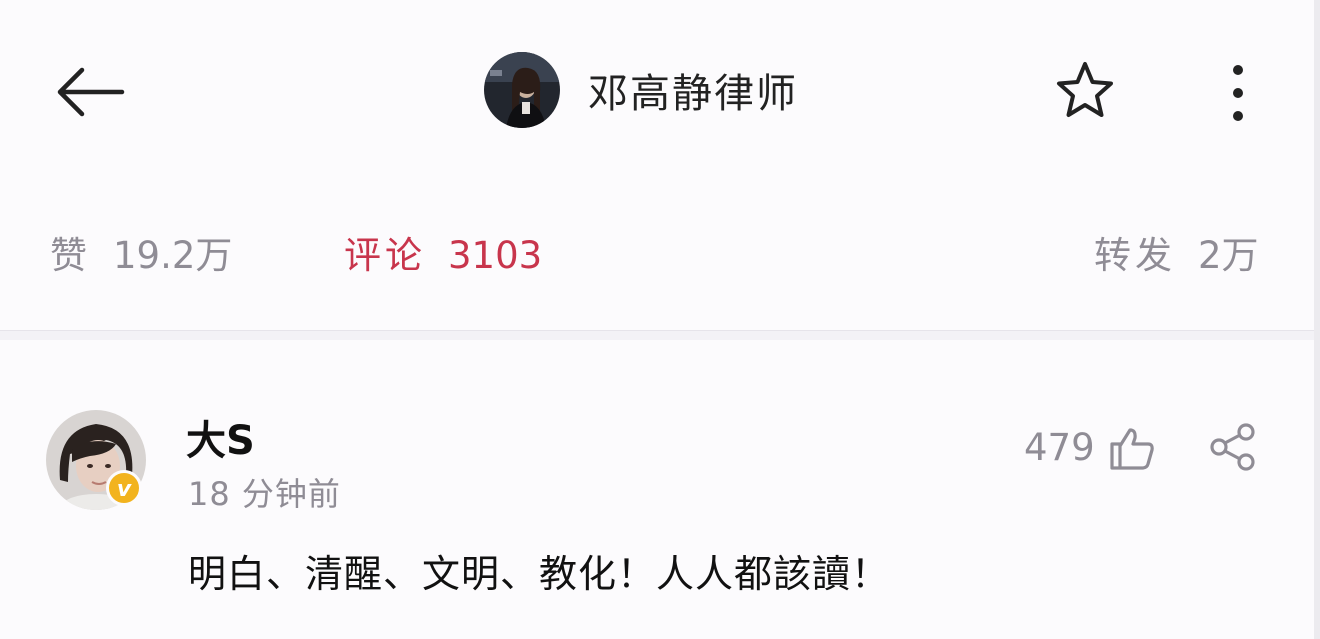 The width and height of the screenshot is (1320, 639). I want to click on header-avatar, so click(522, 90).